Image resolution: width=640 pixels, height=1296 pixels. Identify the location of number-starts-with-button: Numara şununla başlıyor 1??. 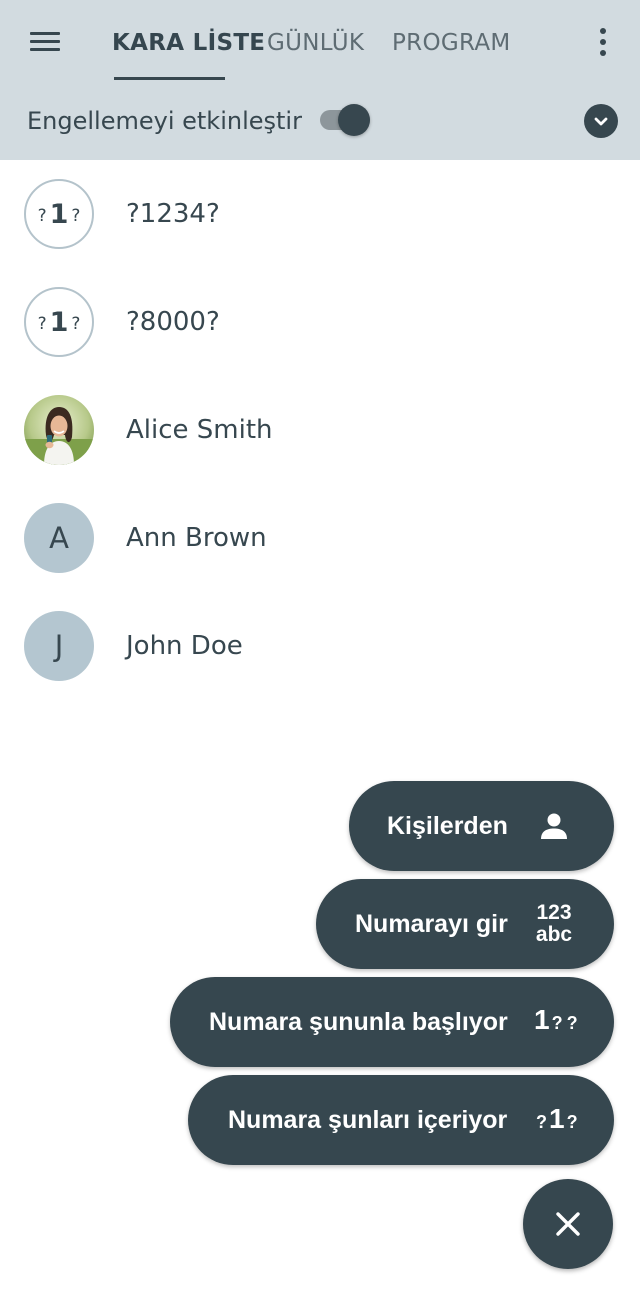
(392, 1022).